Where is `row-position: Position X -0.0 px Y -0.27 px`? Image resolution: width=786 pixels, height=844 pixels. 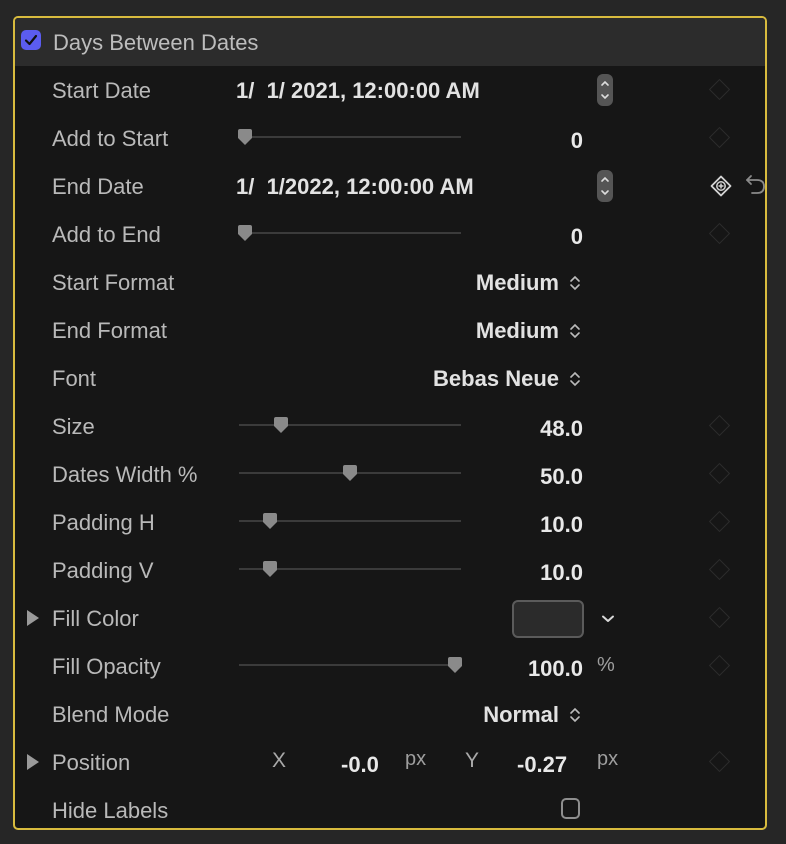 row-position: Position X -0.0 px Y -0.27 px is located at coordinates (390, 762).